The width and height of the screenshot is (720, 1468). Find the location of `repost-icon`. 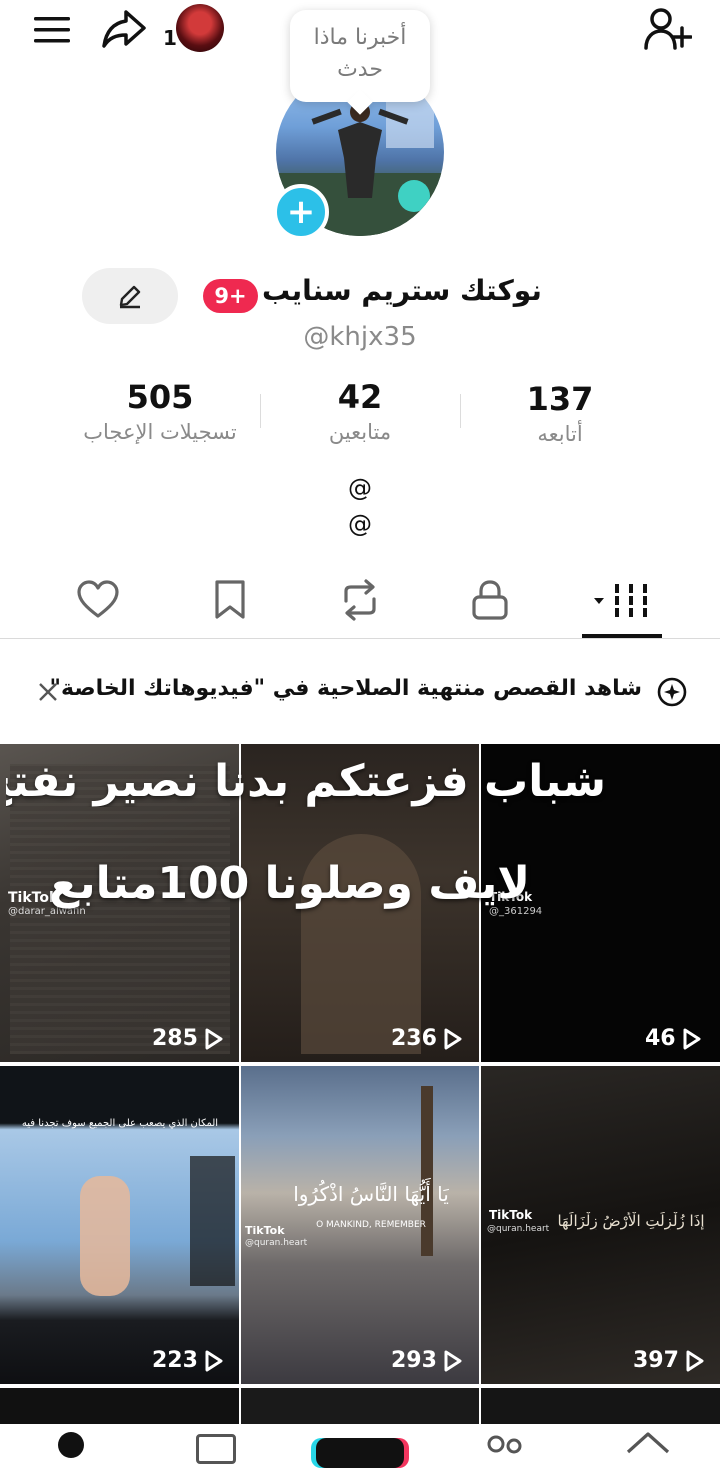

repost-icon is located at coordinates (360, 600).